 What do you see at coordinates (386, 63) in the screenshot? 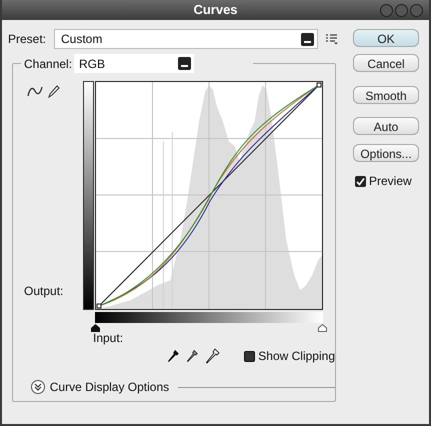
I see `dialog-button: Cancel` at bounding box center [386, 63].